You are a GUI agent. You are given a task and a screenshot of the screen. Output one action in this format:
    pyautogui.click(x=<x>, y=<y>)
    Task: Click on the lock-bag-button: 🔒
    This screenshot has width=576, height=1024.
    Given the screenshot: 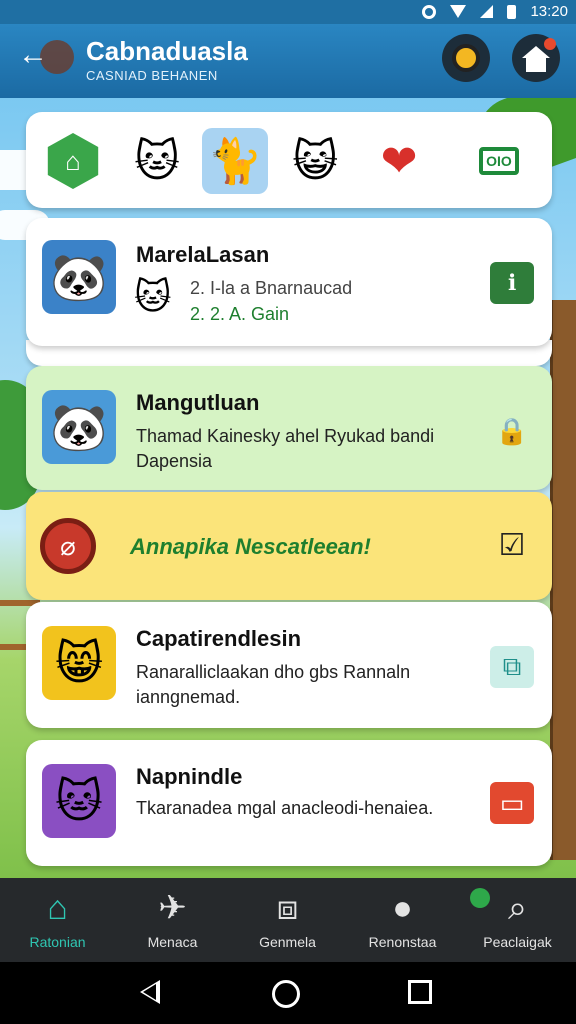 What is the action you would take?
    pyautogui.click(x=512, y=431)
    